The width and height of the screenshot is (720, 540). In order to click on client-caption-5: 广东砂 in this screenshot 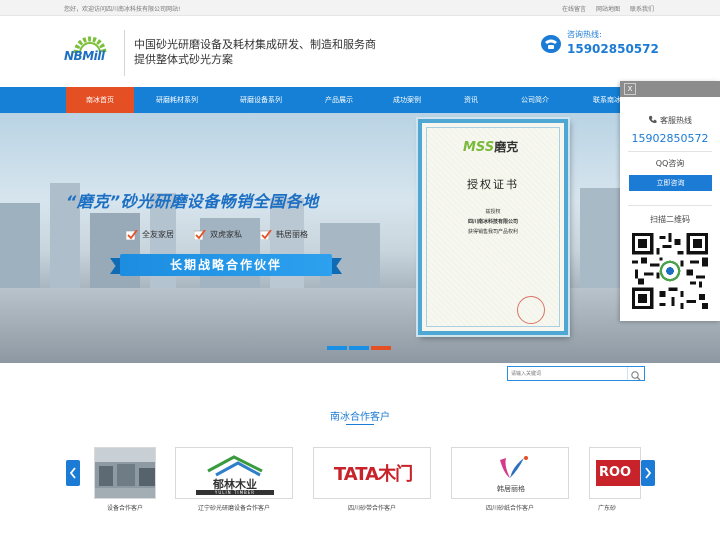, I will do `click(607, 508)`.